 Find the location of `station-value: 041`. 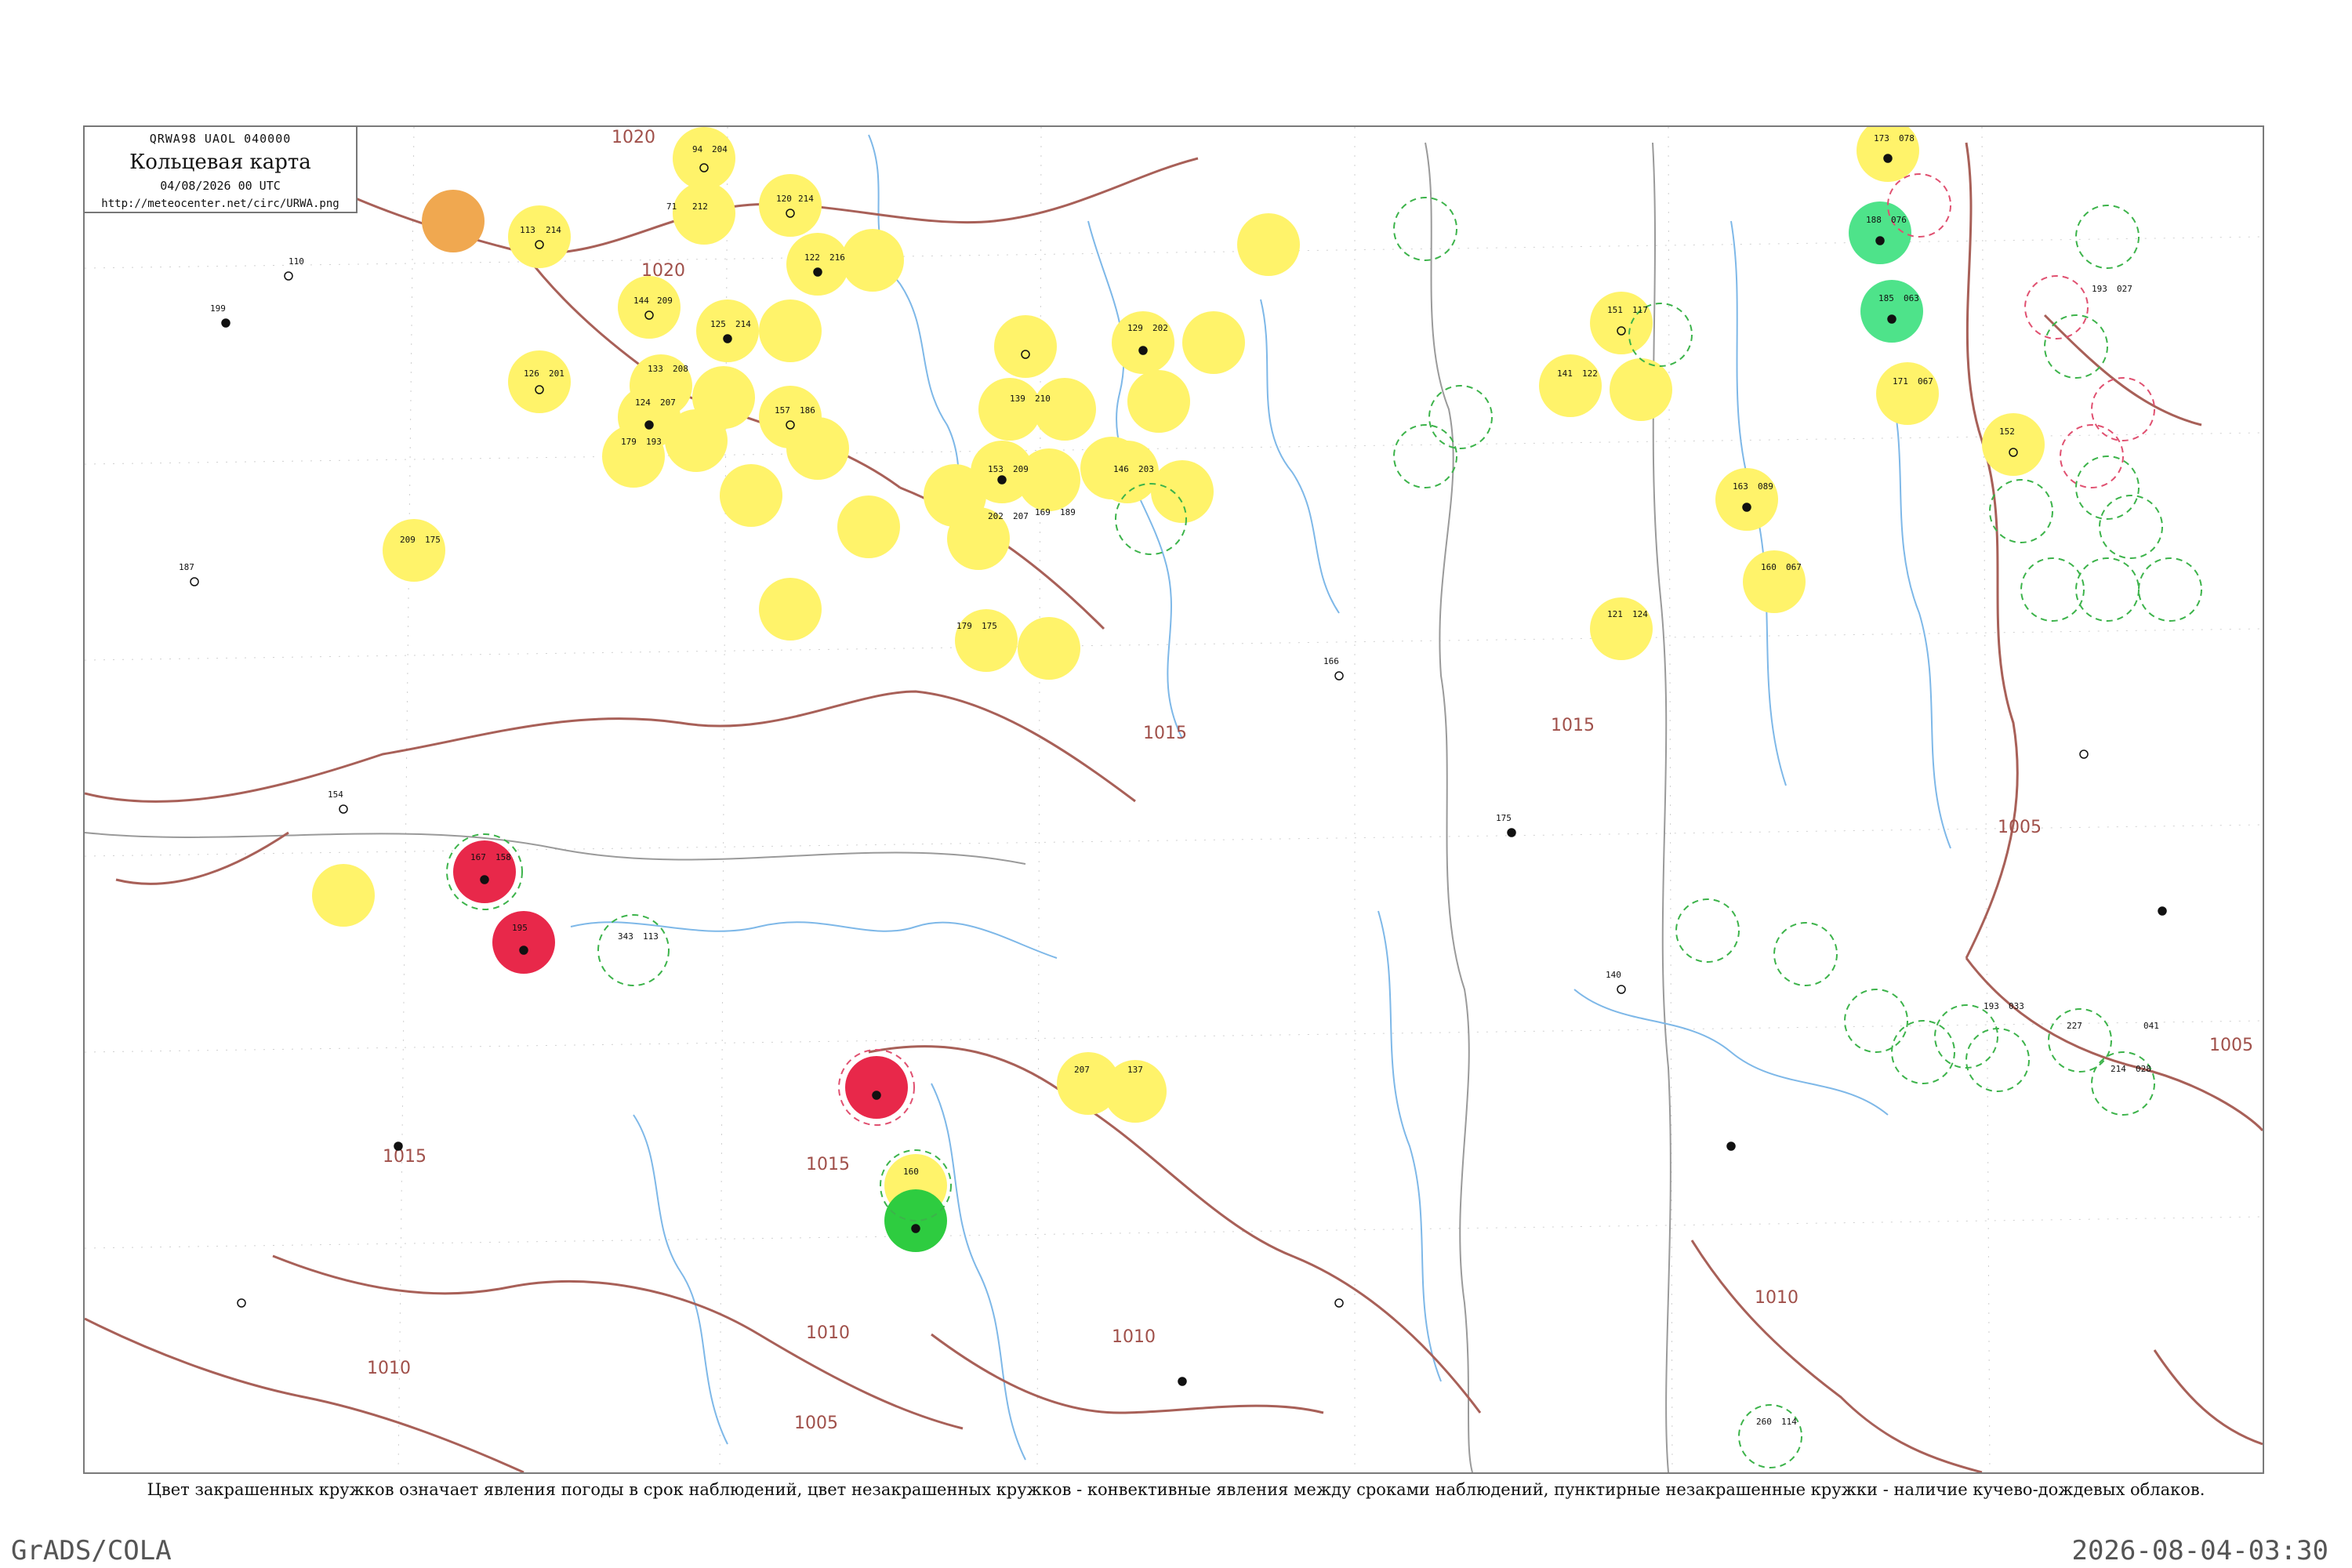

station-value: 041 is located at coordinates (2151, 1026).